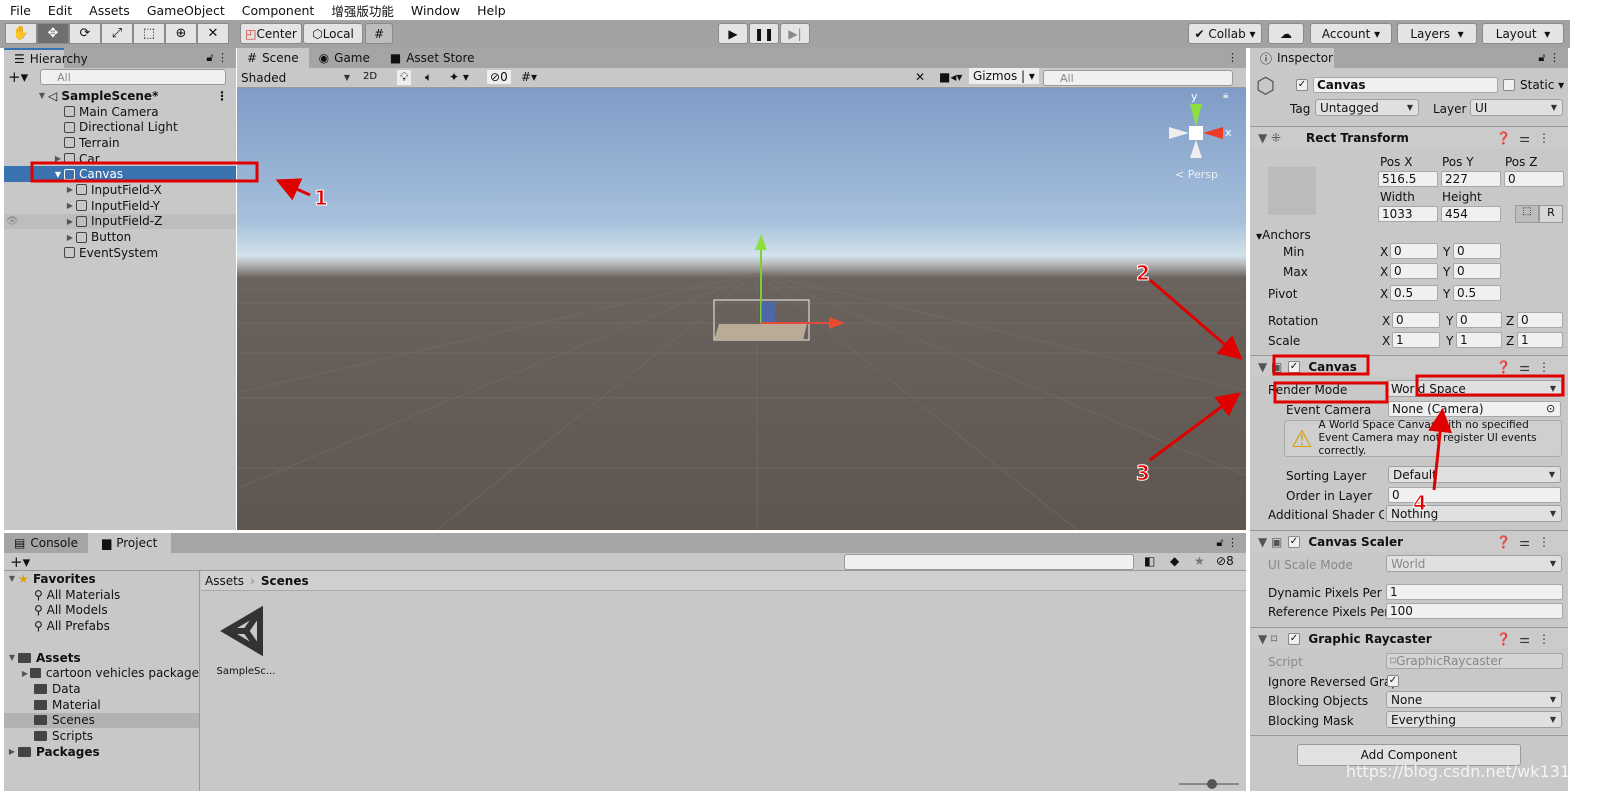  Describe the element at coordinates (1420, 503) in the screenshot. I see `annotation-label-4: 4` at that location.